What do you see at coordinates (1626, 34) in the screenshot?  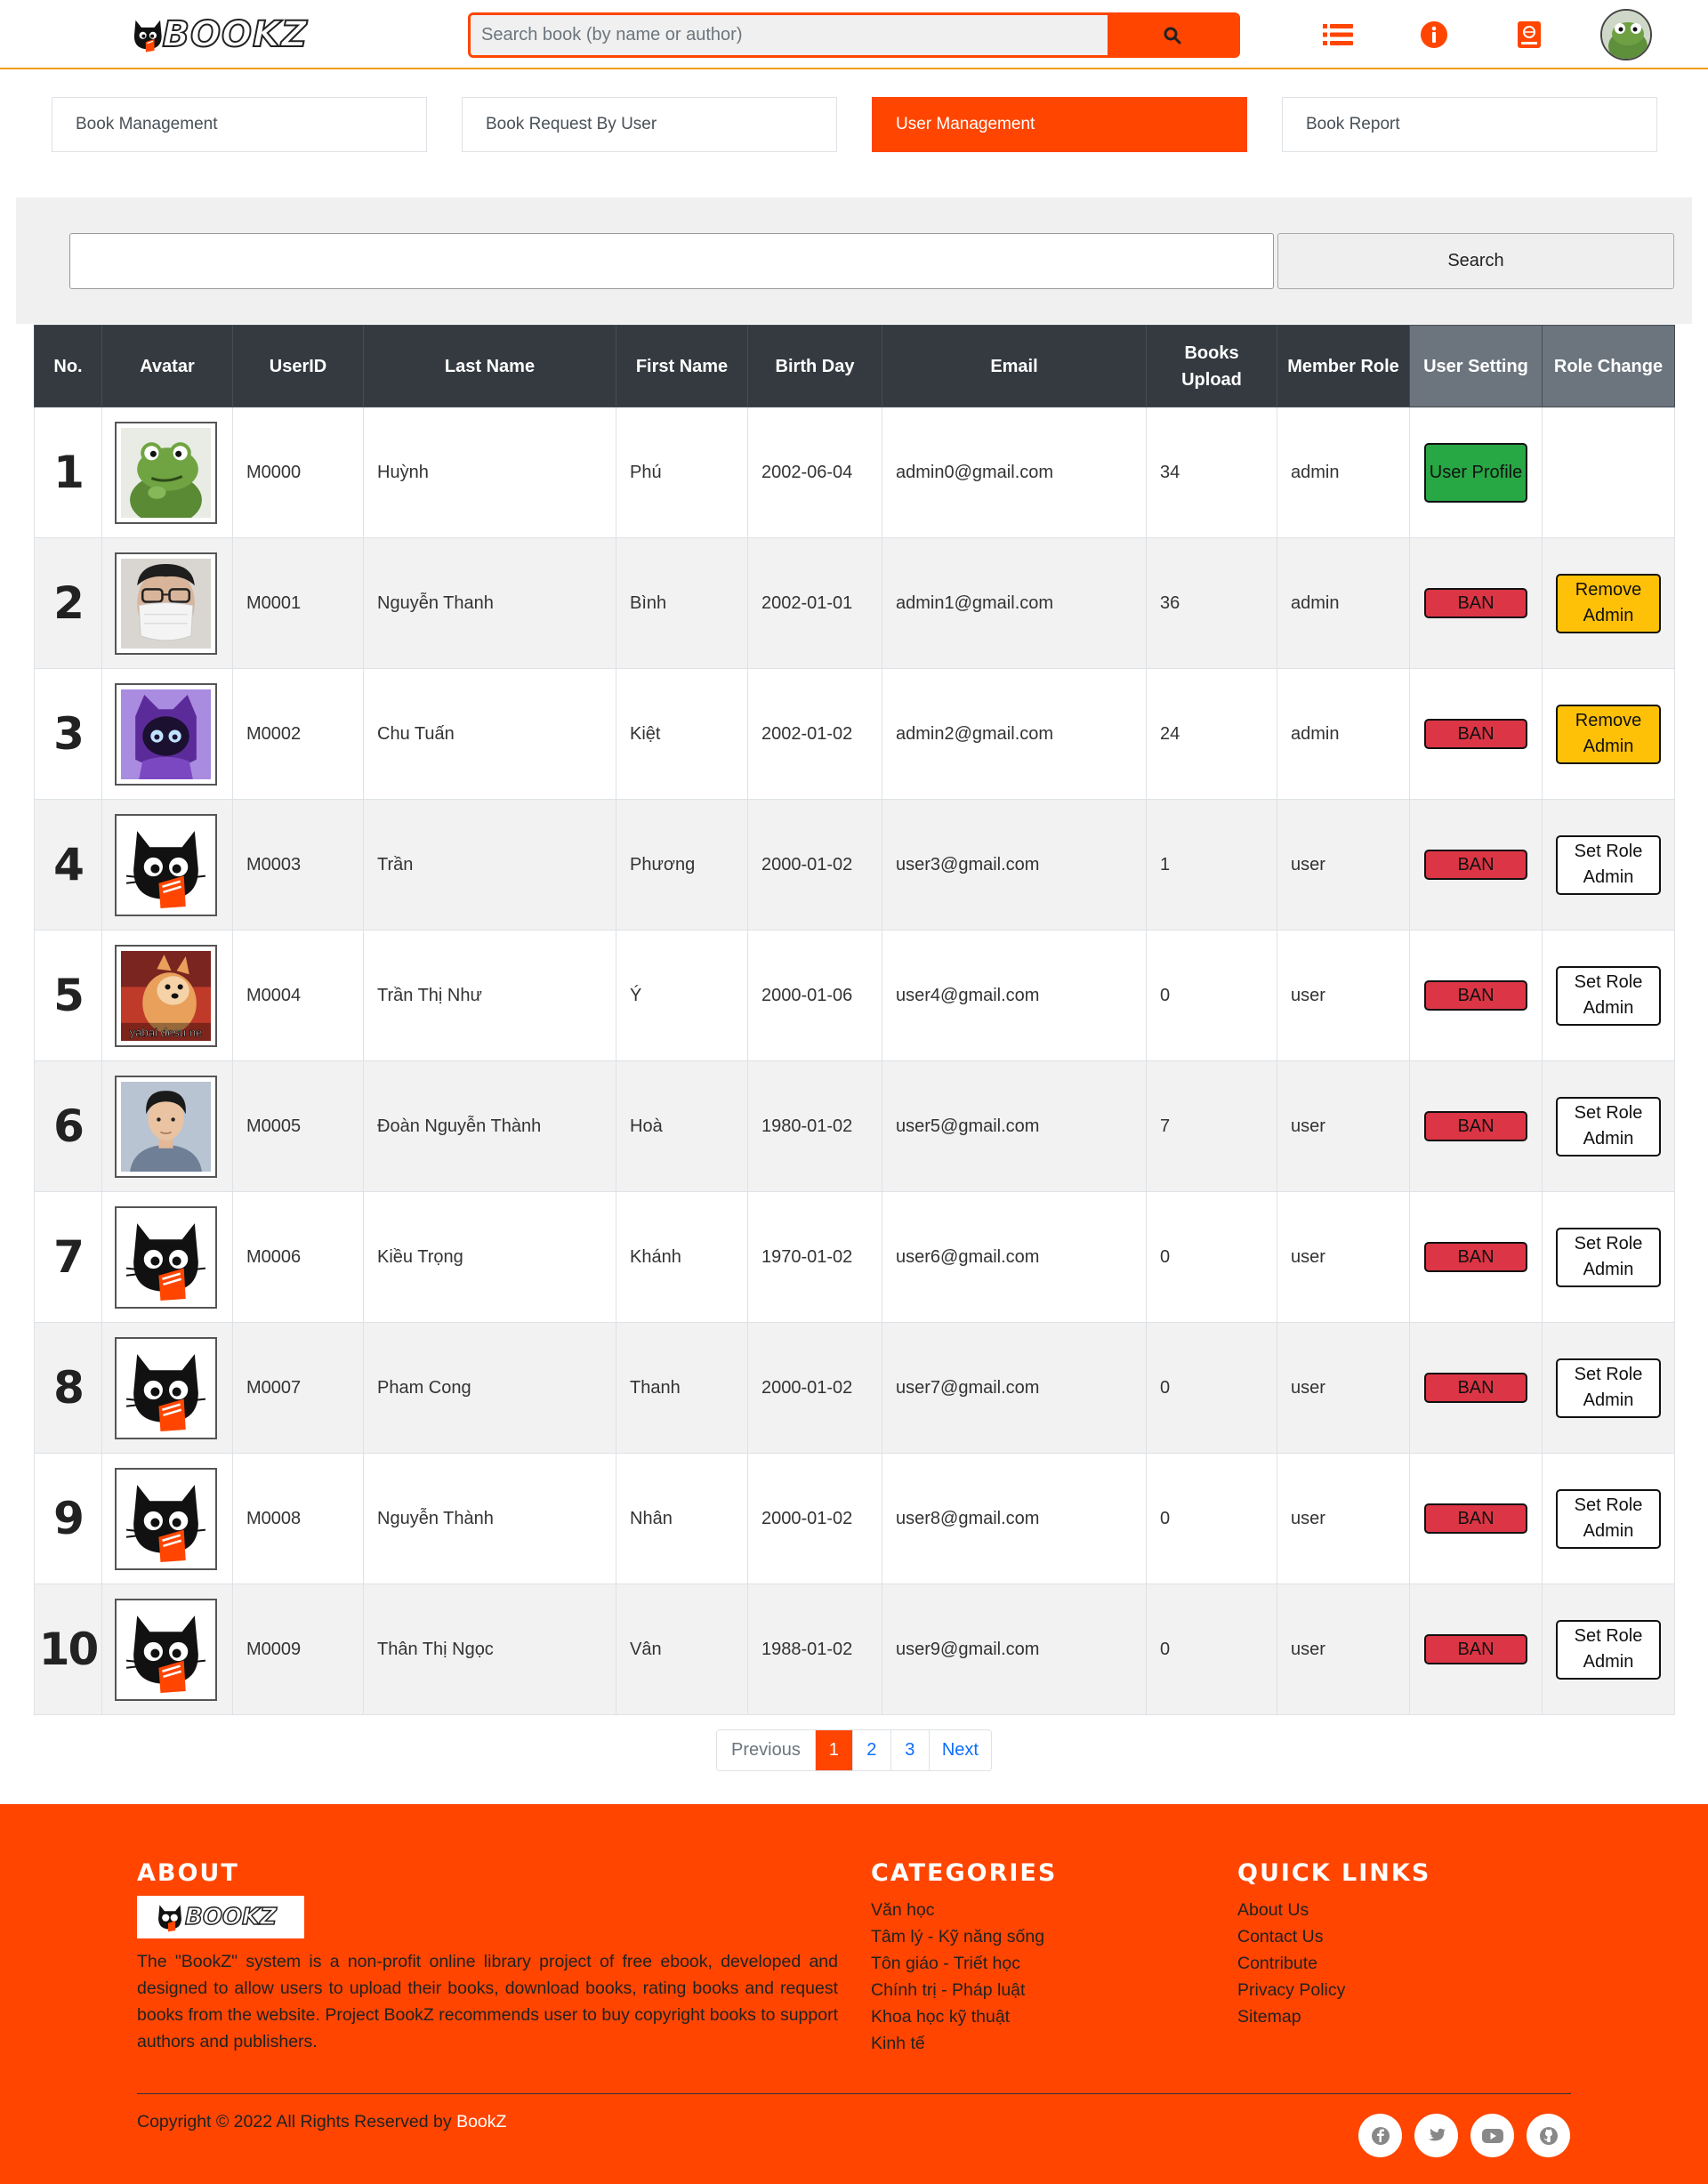 I see `user-avatar` at bounding box center [1626, 34].